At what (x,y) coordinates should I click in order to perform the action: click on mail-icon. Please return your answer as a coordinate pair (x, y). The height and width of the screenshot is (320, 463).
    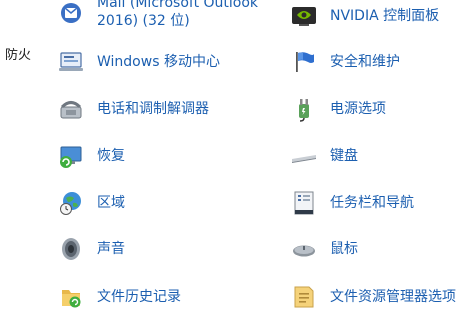
    Looking at the image, I should click on (71, 13).